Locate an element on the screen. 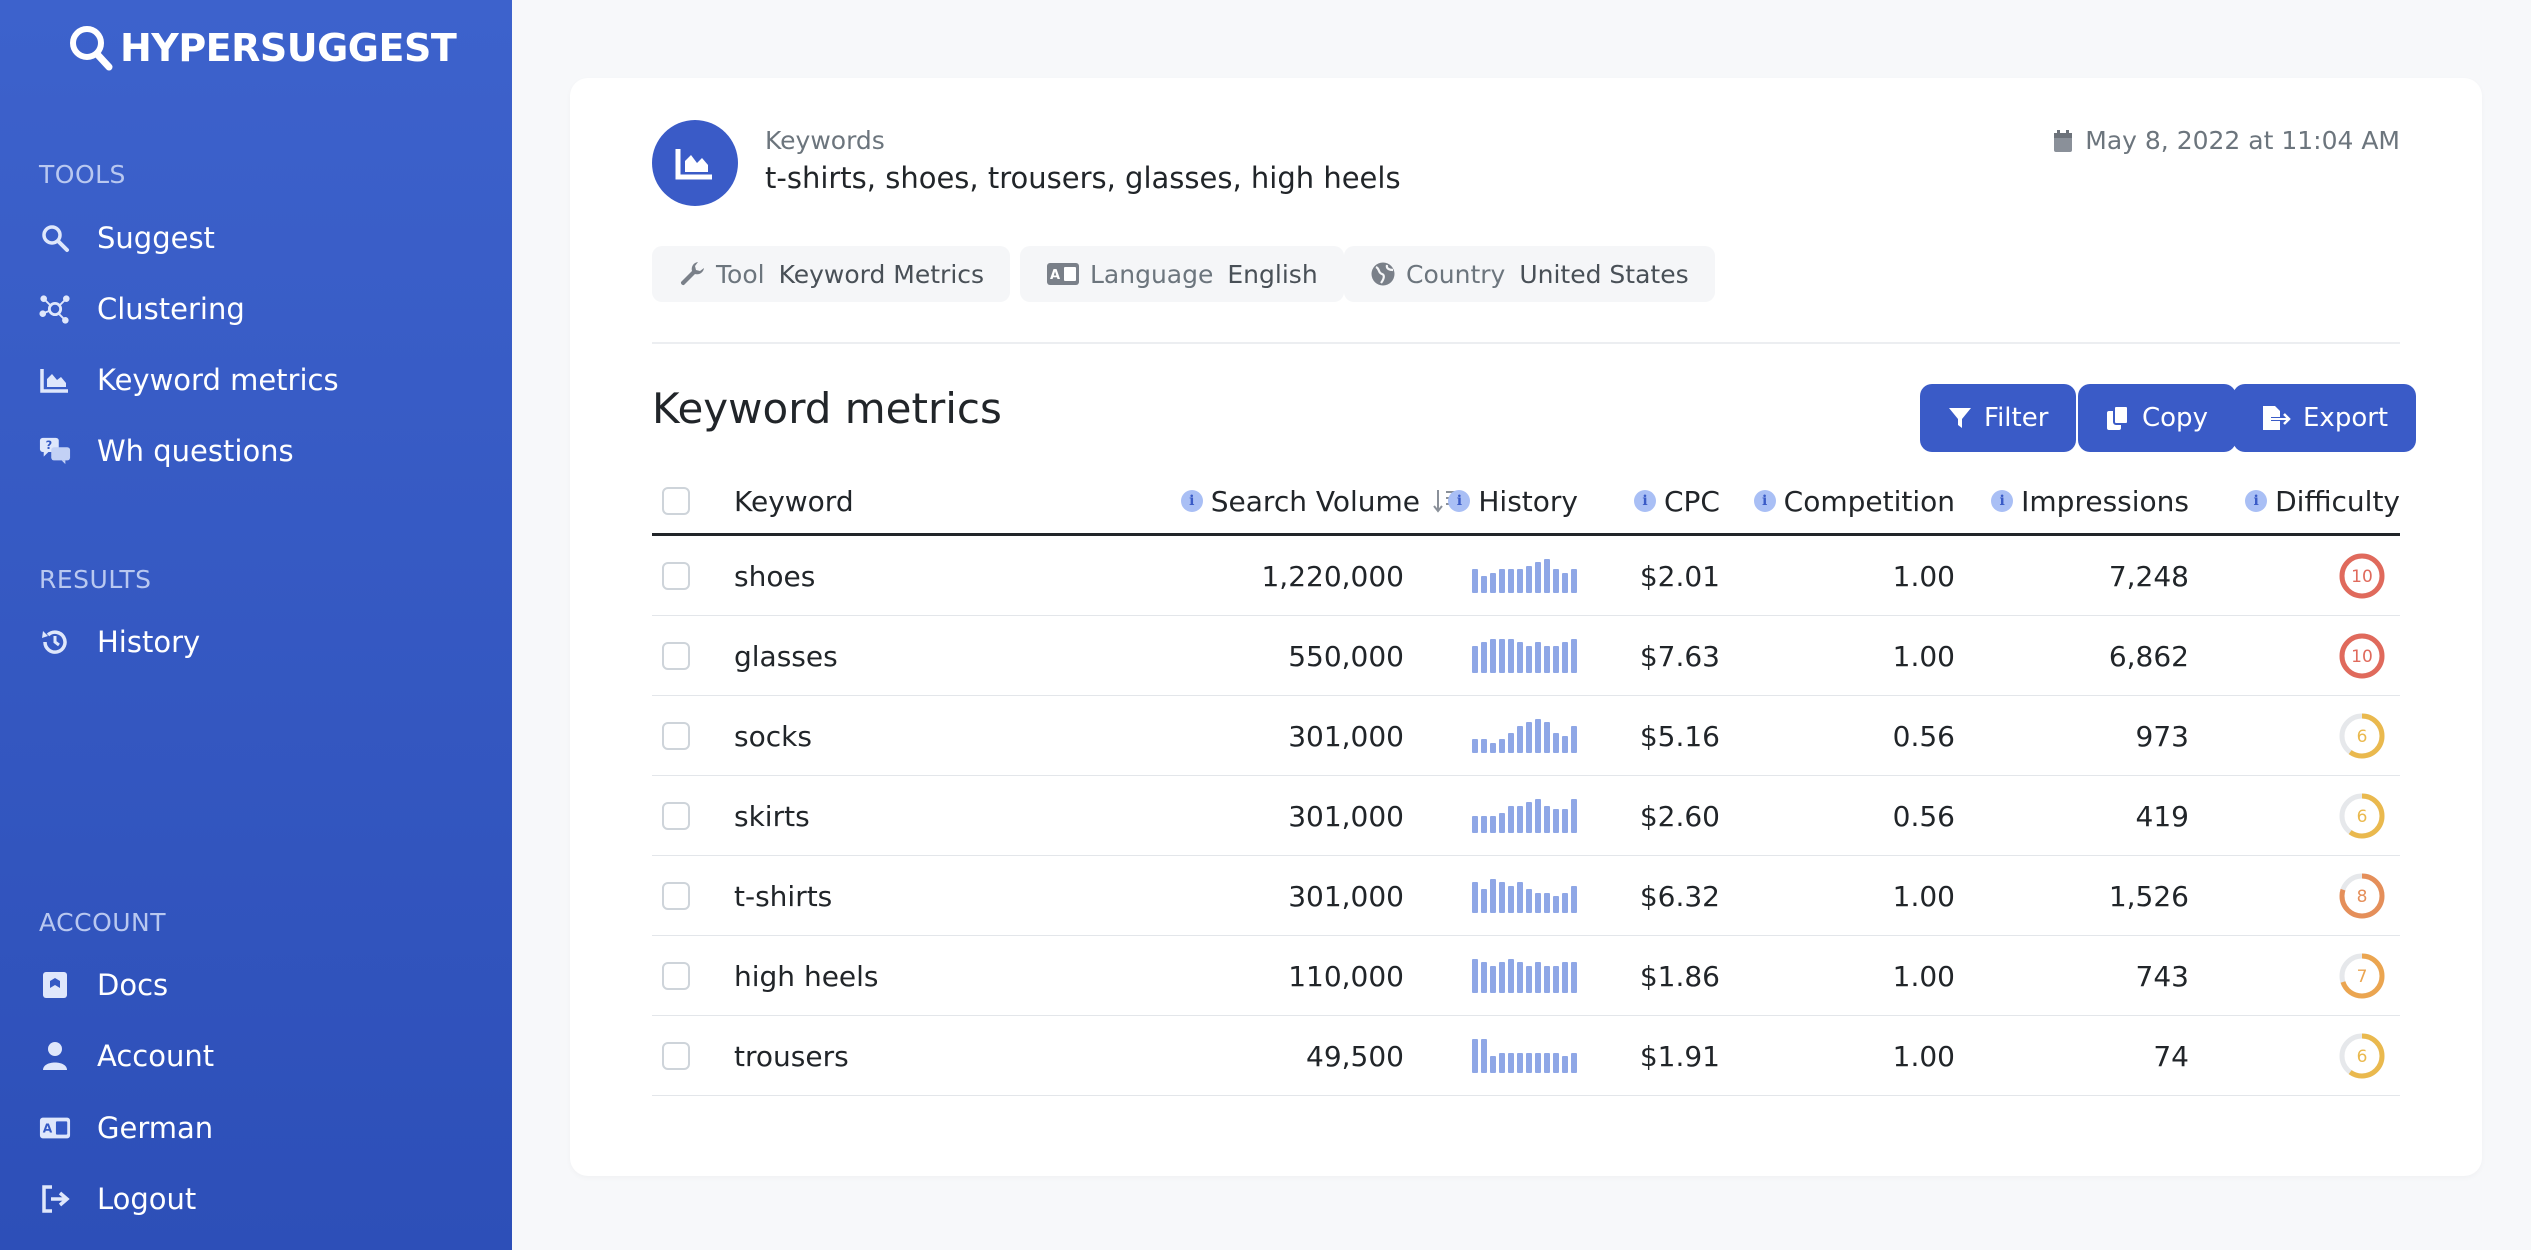 Image resolution: width=2531 pixels, height=1250 pixels. keyword-cell: glasses is located at coordinates (786, 656).